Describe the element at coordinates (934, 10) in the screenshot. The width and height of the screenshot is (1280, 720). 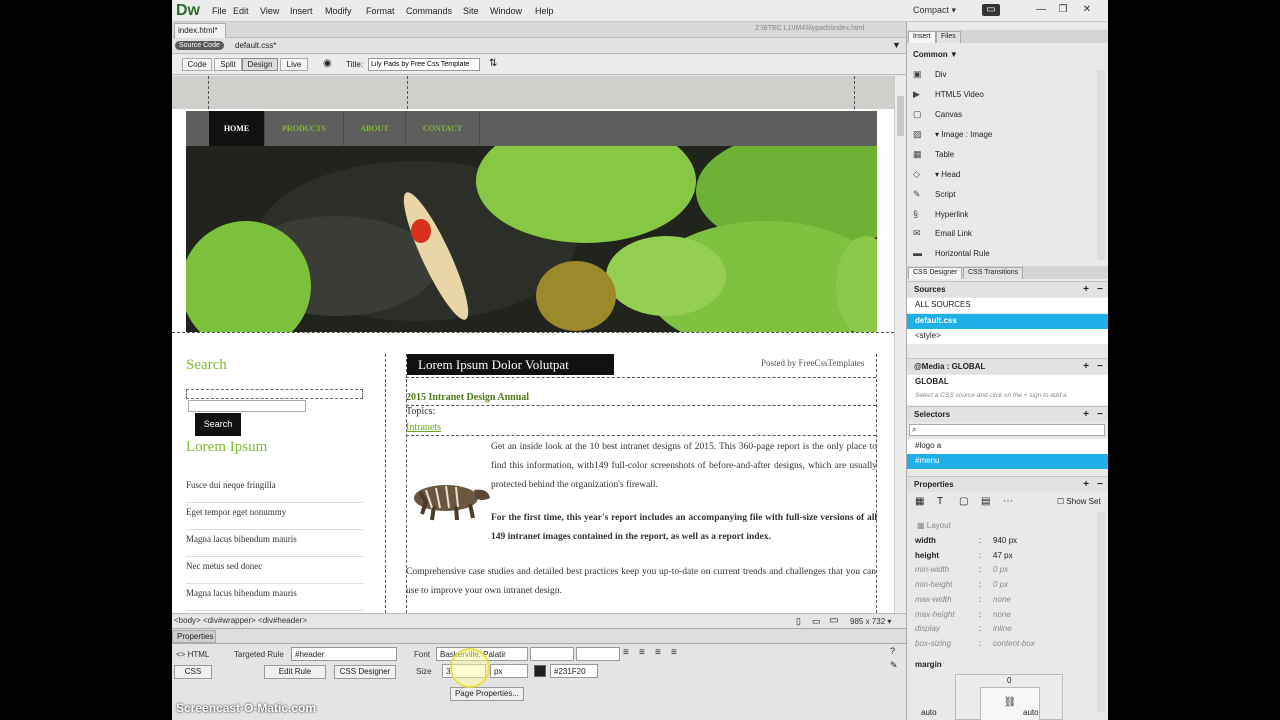
I see `workspace-switcher: Compact ▾` at that location.